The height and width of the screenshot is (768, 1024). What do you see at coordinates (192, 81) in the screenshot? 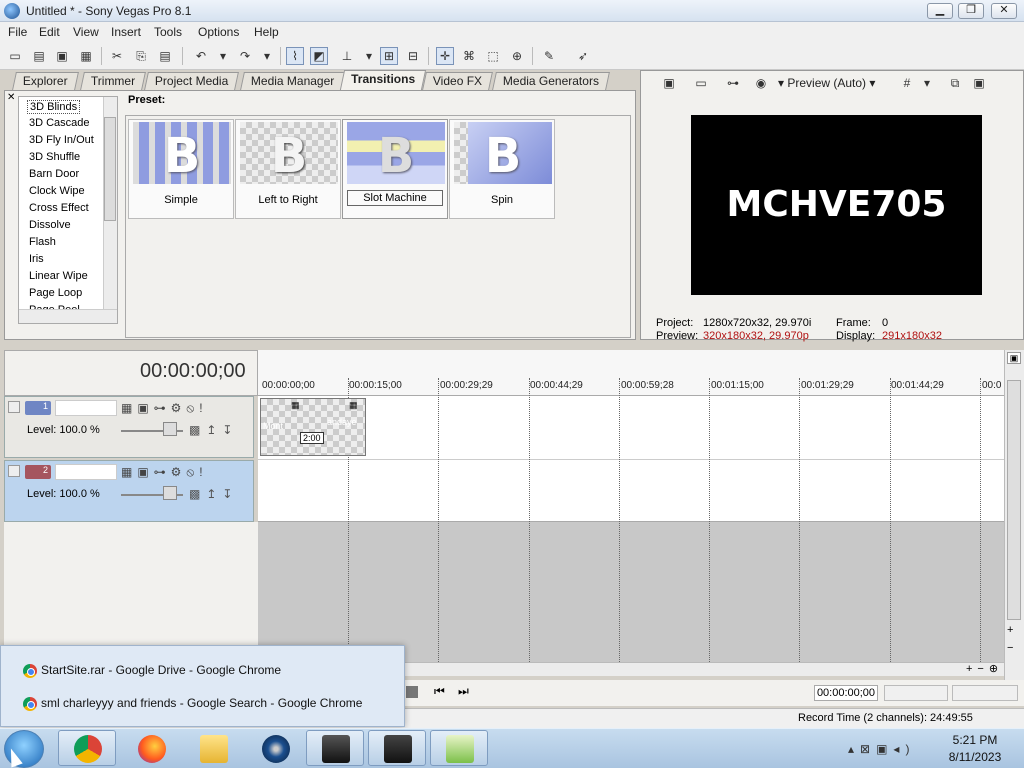
I see `tab-project-media: Project Media` at bounding box center [192, 81].